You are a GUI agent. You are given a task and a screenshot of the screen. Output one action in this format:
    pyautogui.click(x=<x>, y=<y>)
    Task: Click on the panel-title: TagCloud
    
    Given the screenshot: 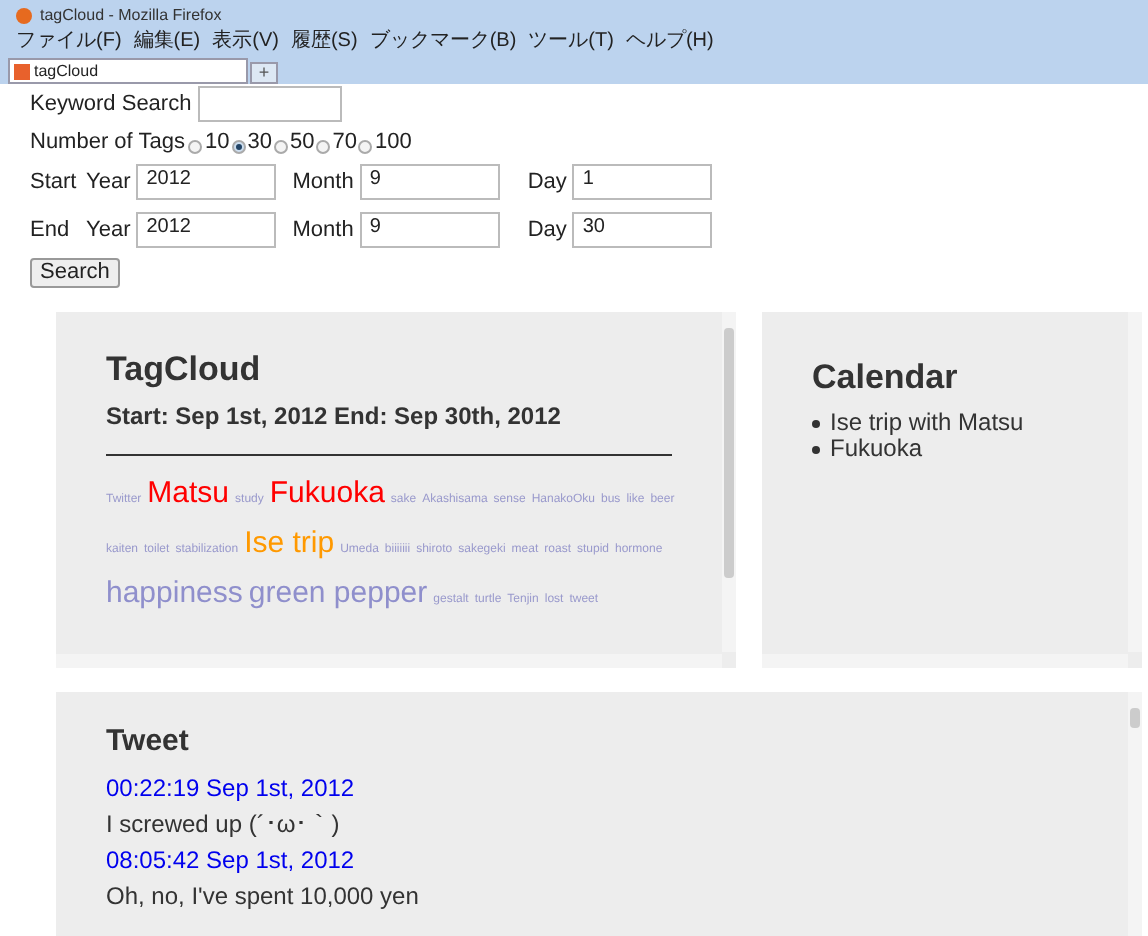 What is the action you would take?
    pyautogui.click(x=184, y=369)
    